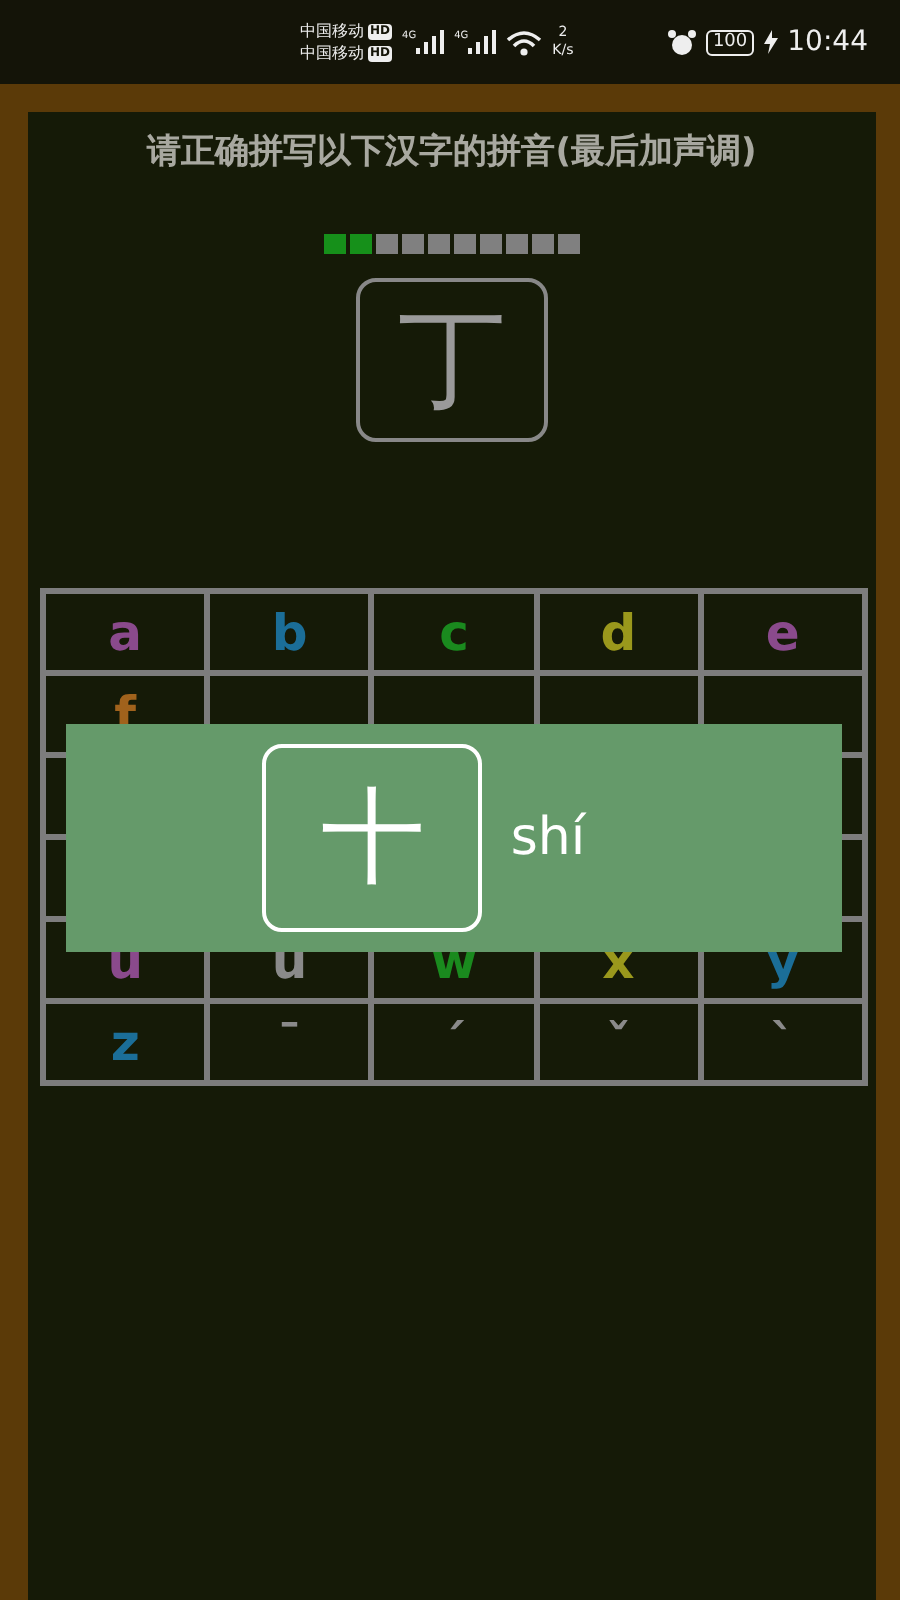 The width and height of the screenshot is (900, 1600). Describe the element at coordinates (827, 42) in the screenshot. I see `clock-time: 10:44` at that location.